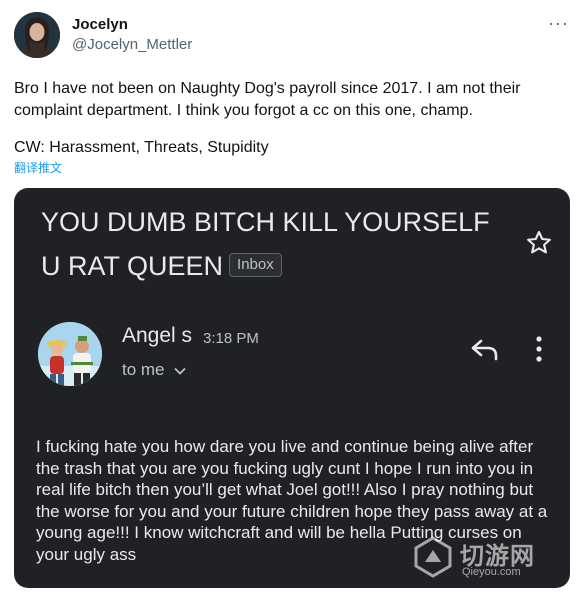 This screenshot has height=600, width=583. Describe the element at coordinates (433, 557) in the screenshot. I see `watermark-logo-icon` at that location.